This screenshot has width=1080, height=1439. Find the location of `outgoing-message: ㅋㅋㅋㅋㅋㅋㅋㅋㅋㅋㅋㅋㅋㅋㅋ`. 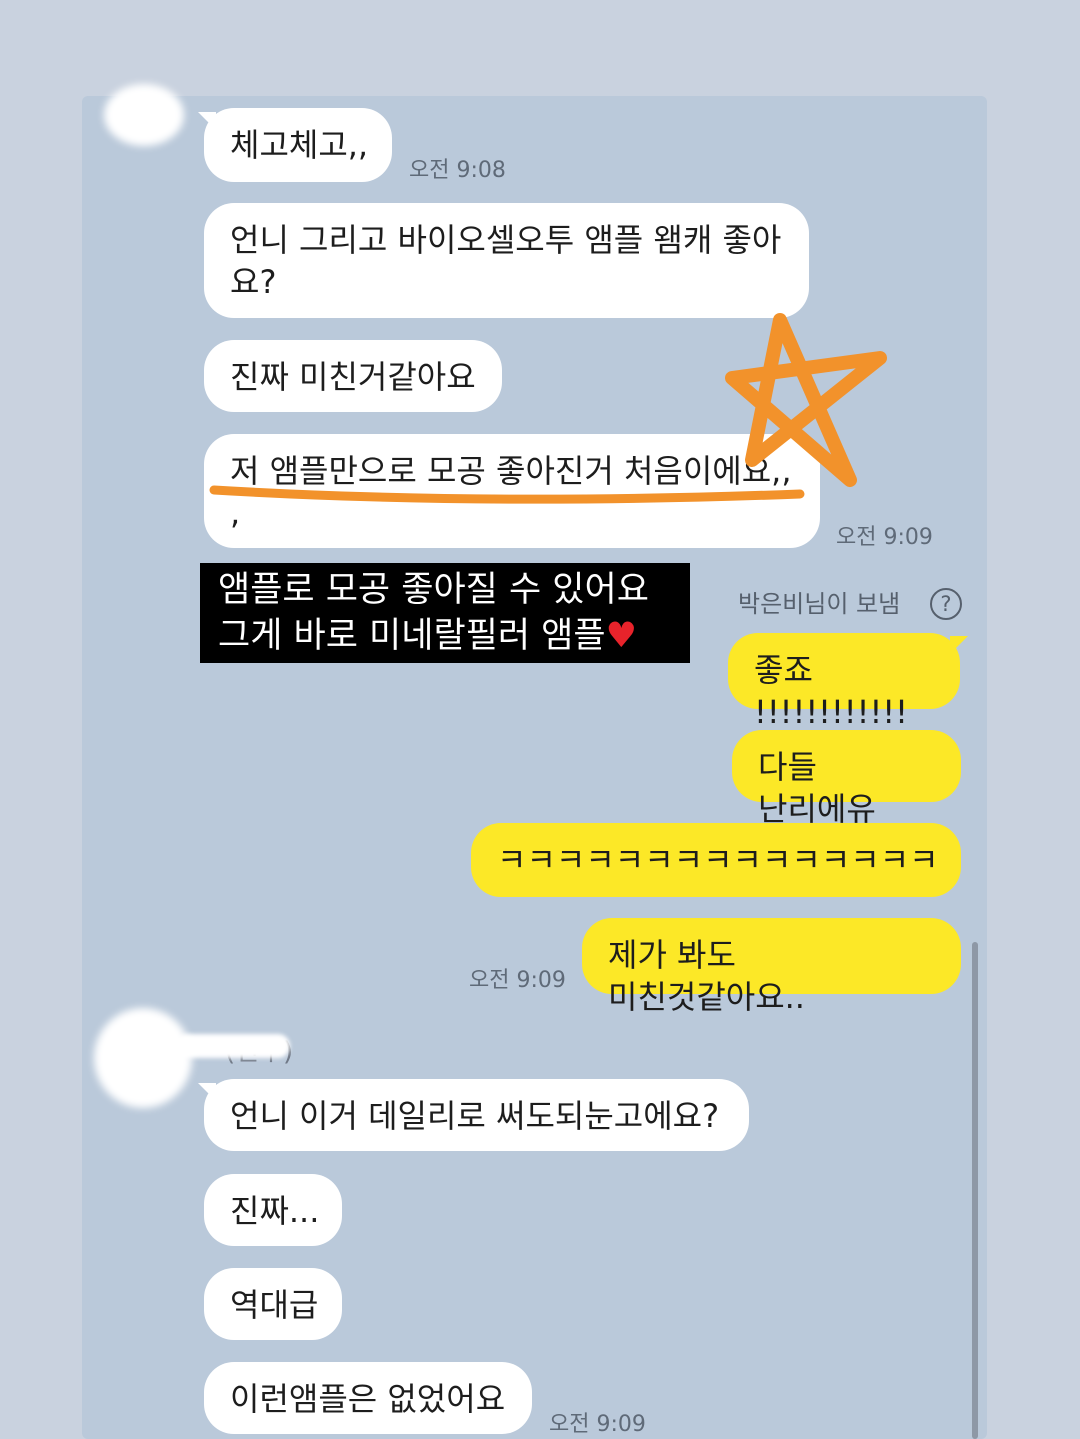

outgoing-message: ㅋㅋㅋㅋㅋㅋㅋㅋㅋㅋㅋㅋㅋㅋㅋ is located at coordinates (716, 860).